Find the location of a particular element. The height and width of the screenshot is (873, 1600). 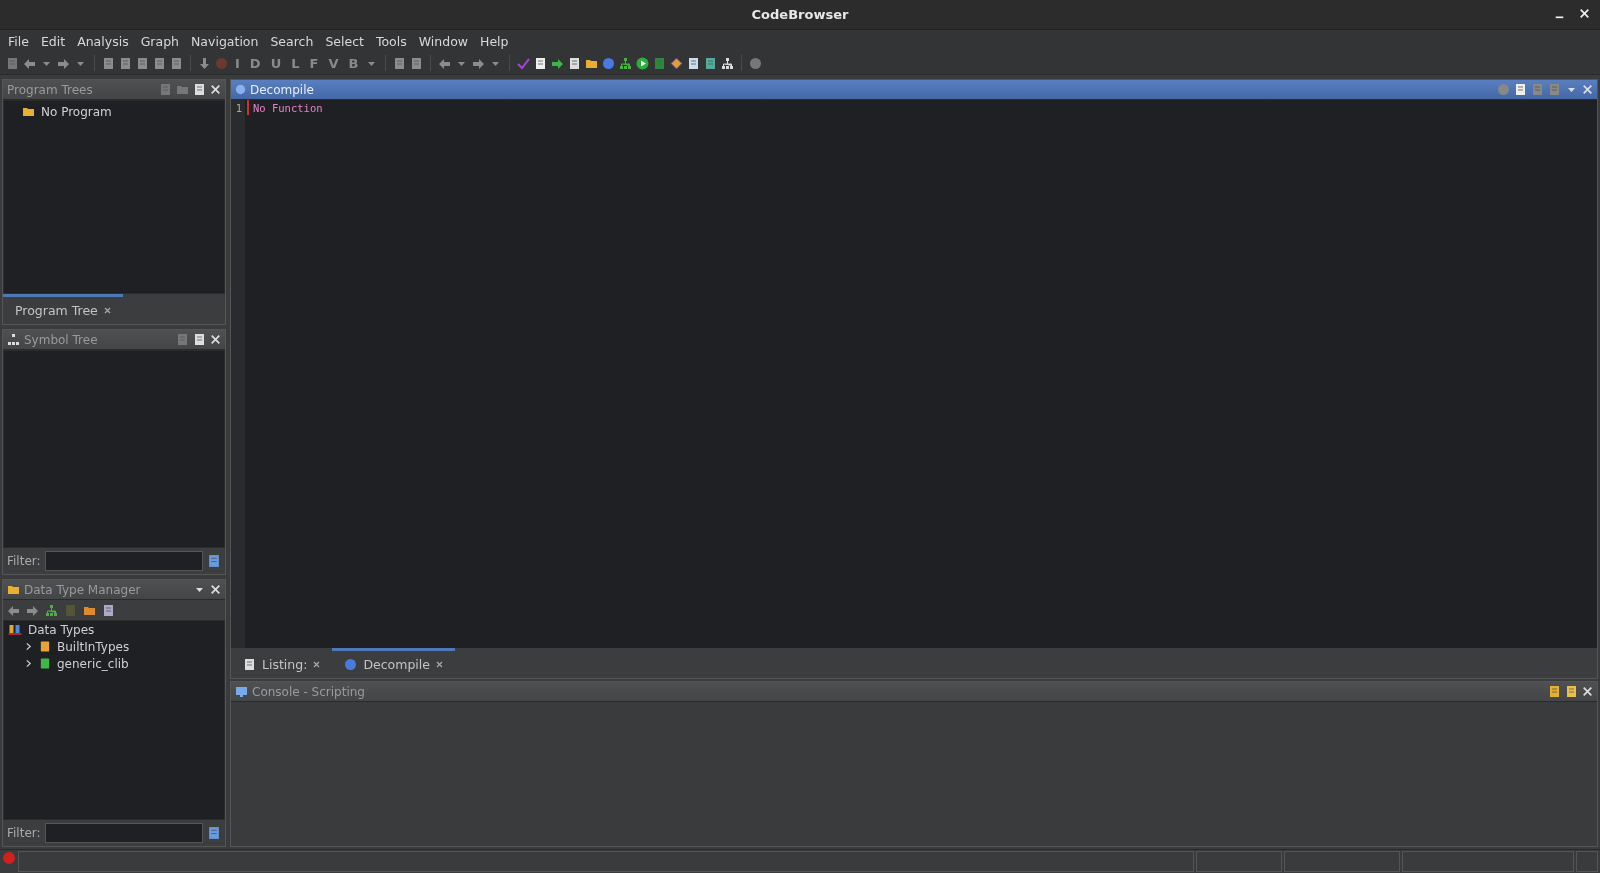

redo-arrow-icon is located at coordinates (479, 63).